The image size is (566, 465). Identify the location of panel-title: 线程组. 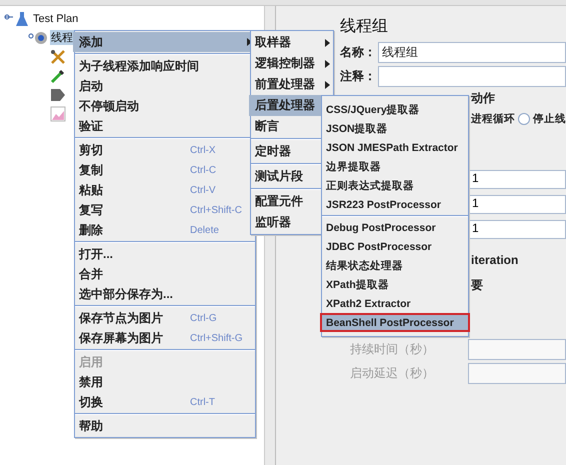
(364, 26).